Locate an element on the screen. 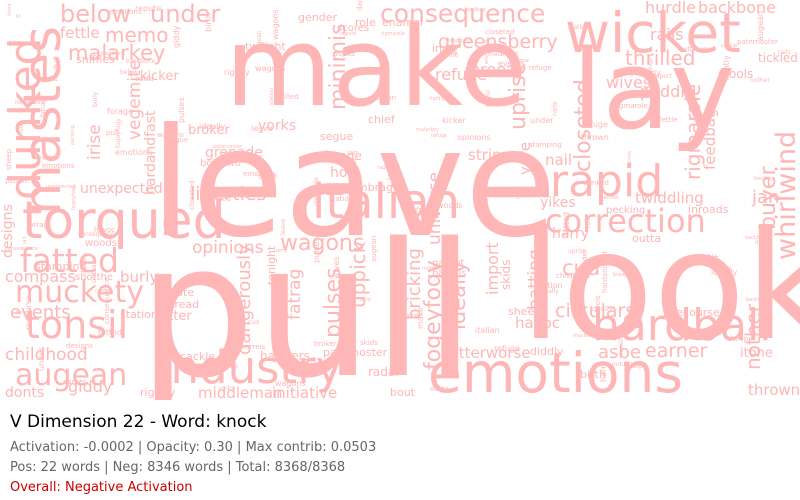 Image resolution: width=800 pixels, height=500 pixels. cloud-word: hawkers is located at coordinates (285, 356).